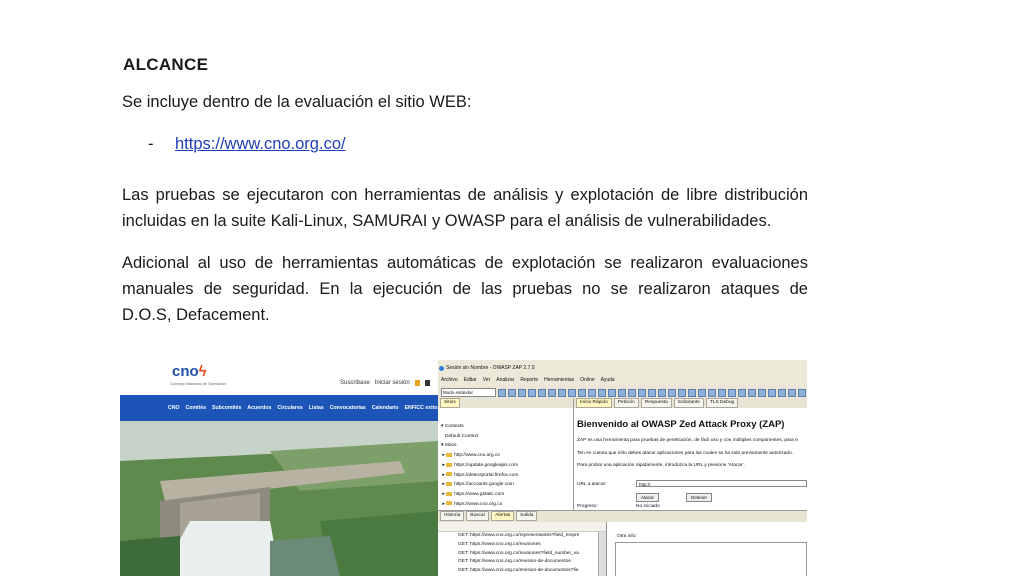 This screenshot has width=1024, height=576. What do you see at coordinates (608, 381) in the screenshot?
I see `menu-item: Ayuda` at bounding box center [608, 381].